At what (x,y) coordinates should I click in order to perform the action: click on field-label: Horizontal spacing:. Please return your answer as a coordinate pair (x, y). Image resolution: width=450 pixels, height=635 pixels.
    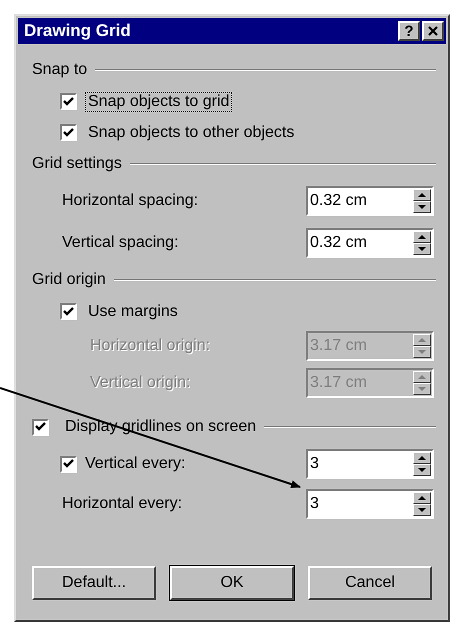
    Looking at the image, I should click on (130, 201).